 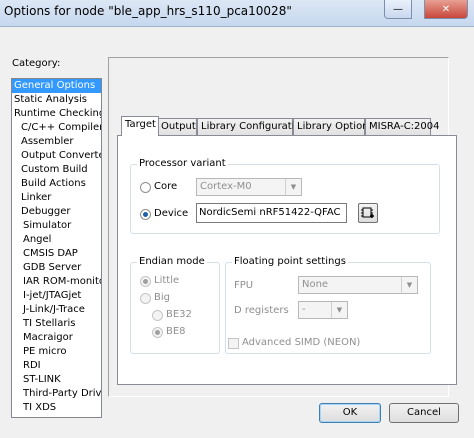 I want to click on category-item: Third-Party Driver, so click(x=56, y=394).